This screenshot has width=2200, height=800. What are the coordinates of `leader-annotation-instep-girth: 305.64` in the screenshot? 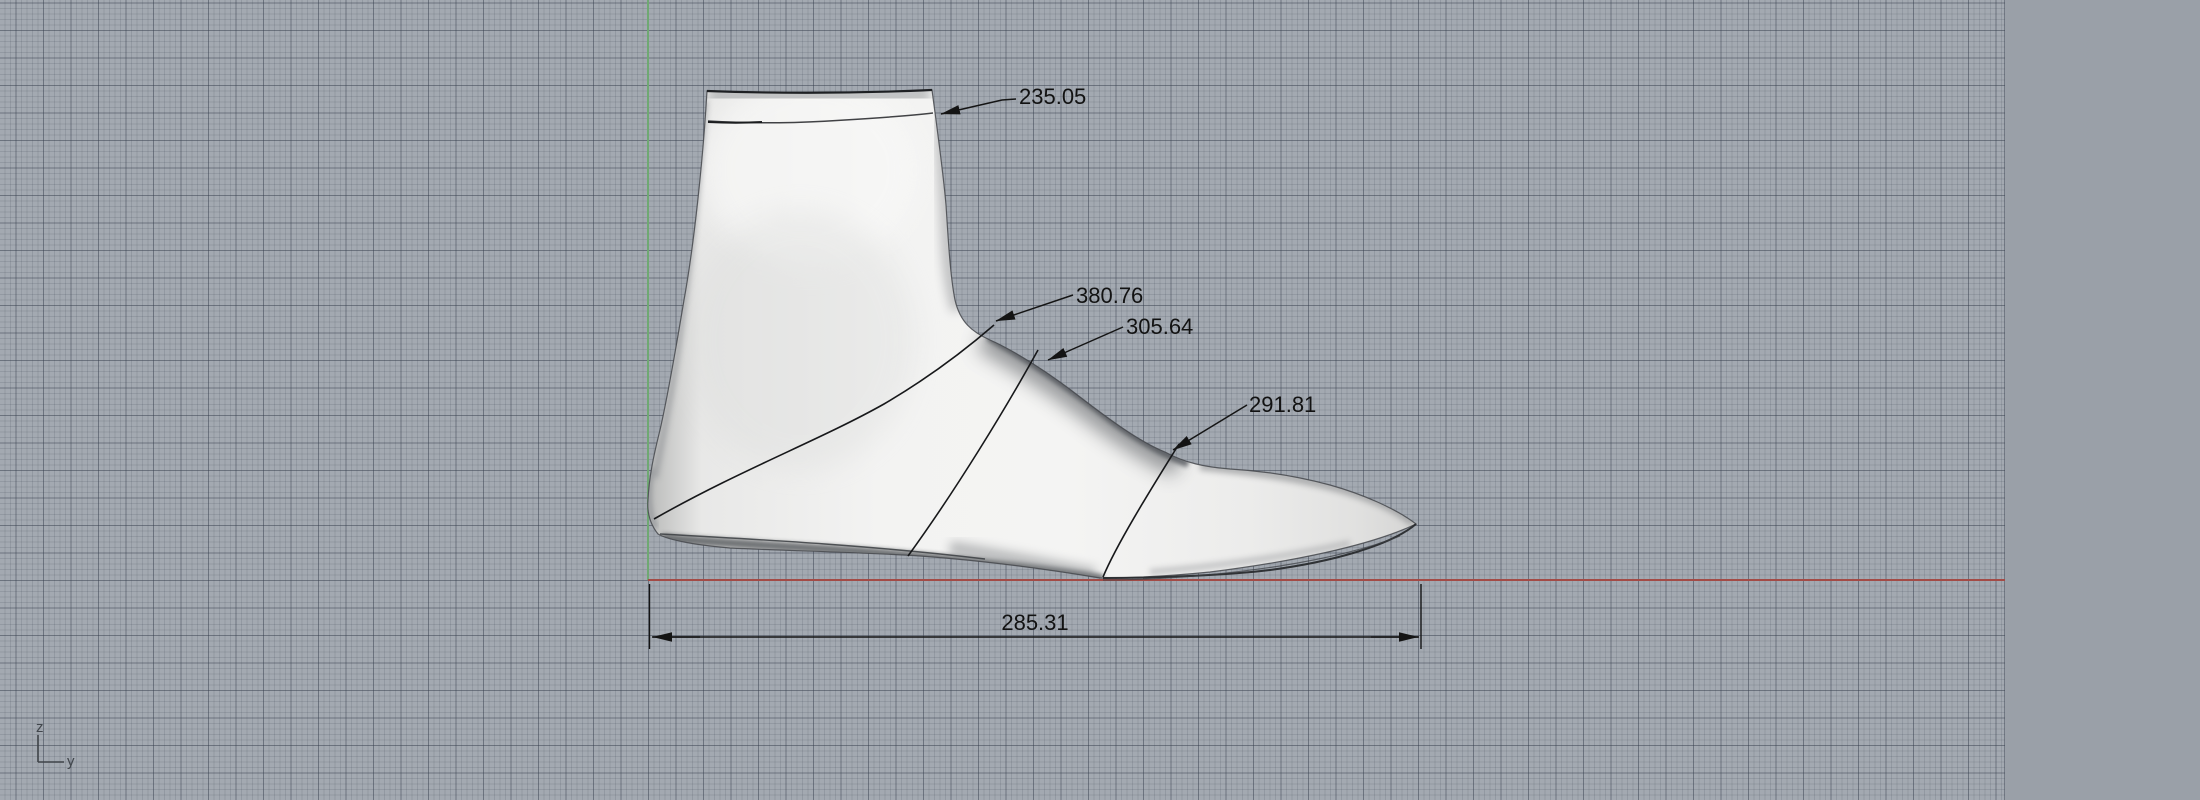 It's located at (1120, 337).